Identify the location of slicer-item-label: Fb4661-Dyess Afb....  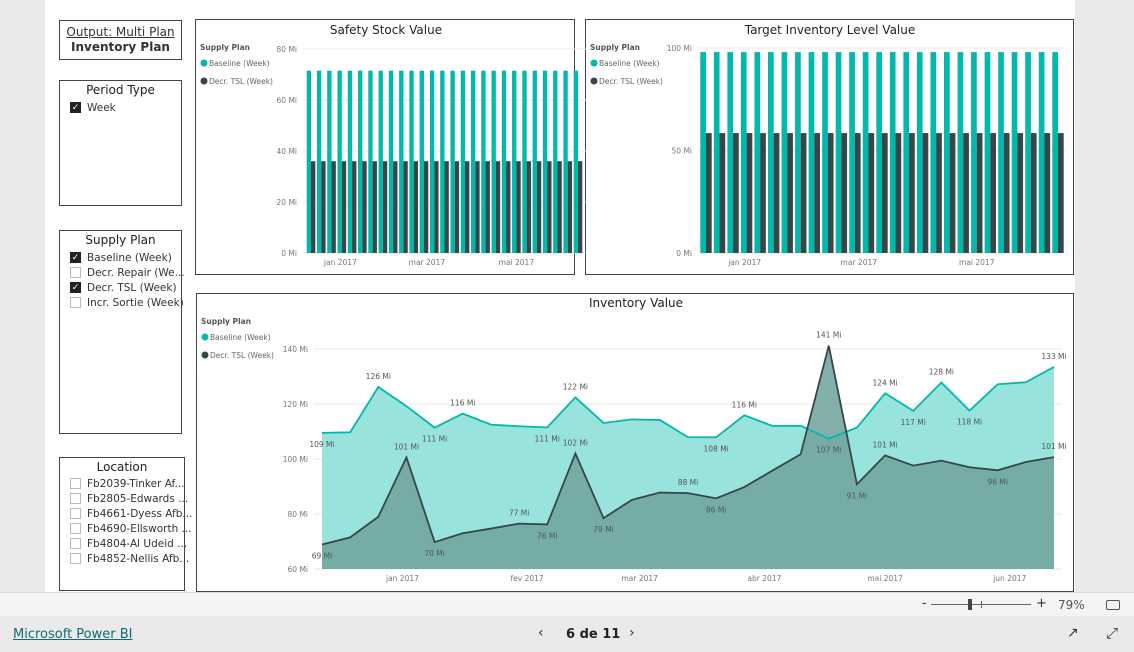
(140, 513).